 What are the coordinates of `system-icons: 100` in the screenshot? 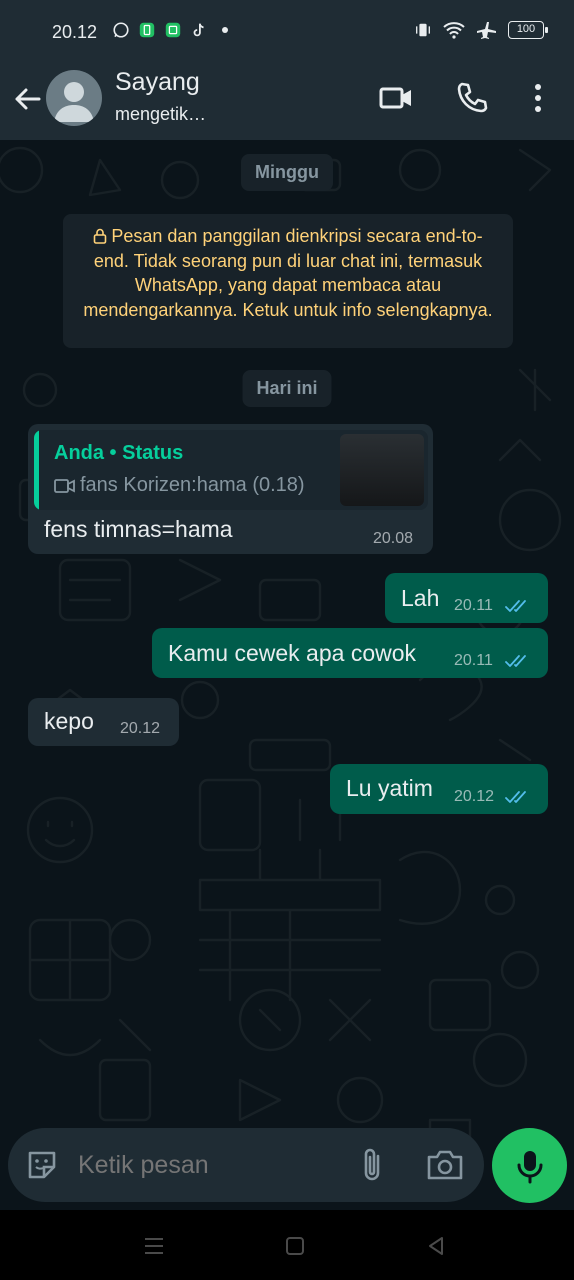 It's located at (481, 30).